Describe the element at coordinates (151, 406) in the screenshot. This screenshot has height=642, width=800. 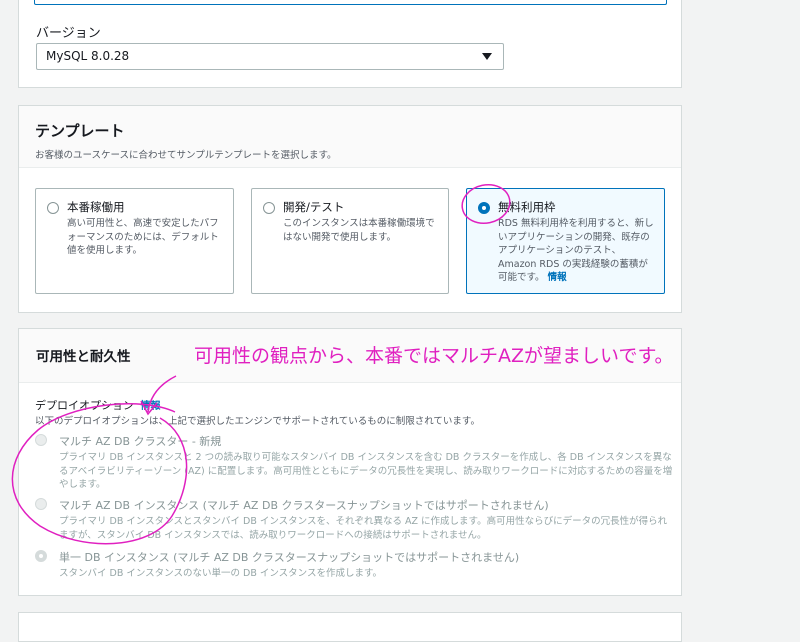
I see `deploy-info-link: 情報` at that location.